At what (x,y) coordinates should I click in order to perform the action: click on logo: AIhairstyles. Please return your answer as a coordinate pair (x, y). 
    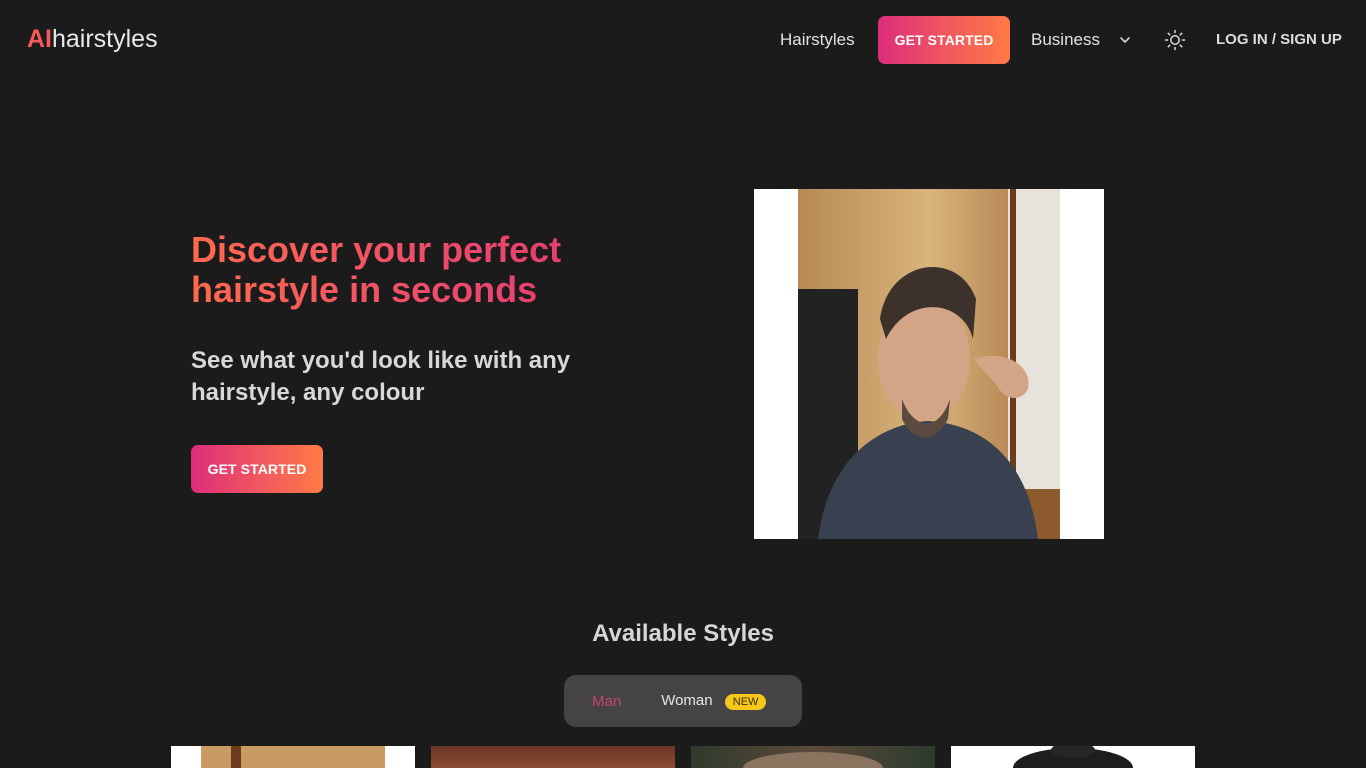
    Looking at the image, I should click on (92, 39).